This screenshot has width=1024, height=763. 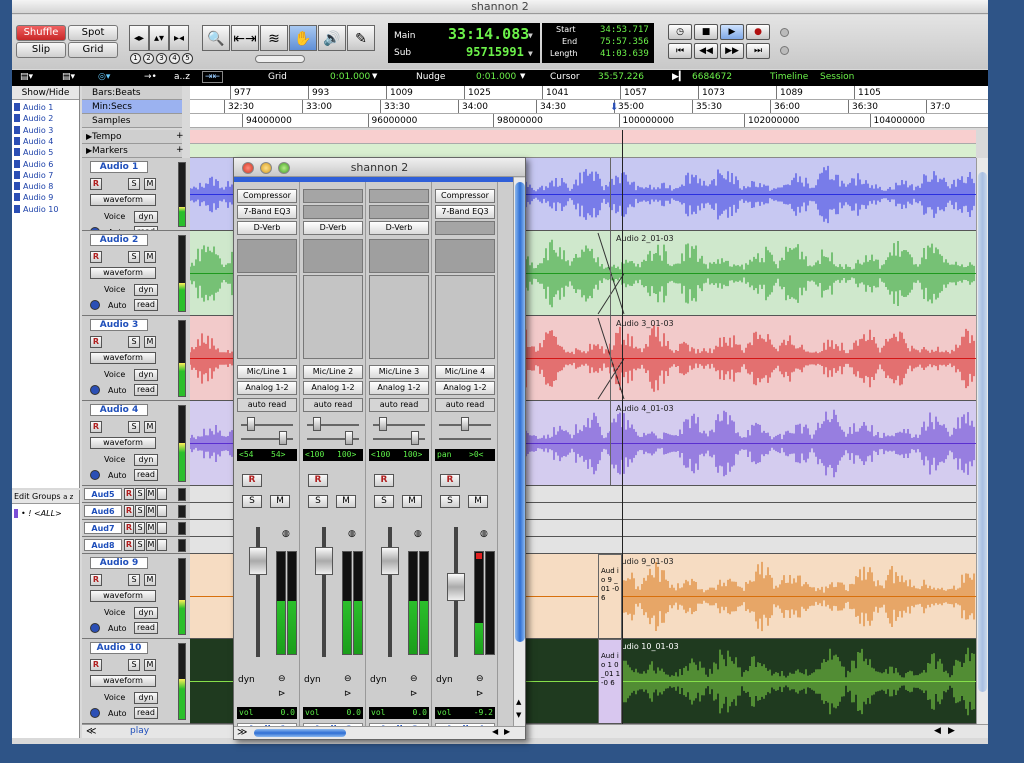 What do you see at coordinates (383, 424) in the screenshot?
I see `pan-knob-left` at bounding box center [383, 424].